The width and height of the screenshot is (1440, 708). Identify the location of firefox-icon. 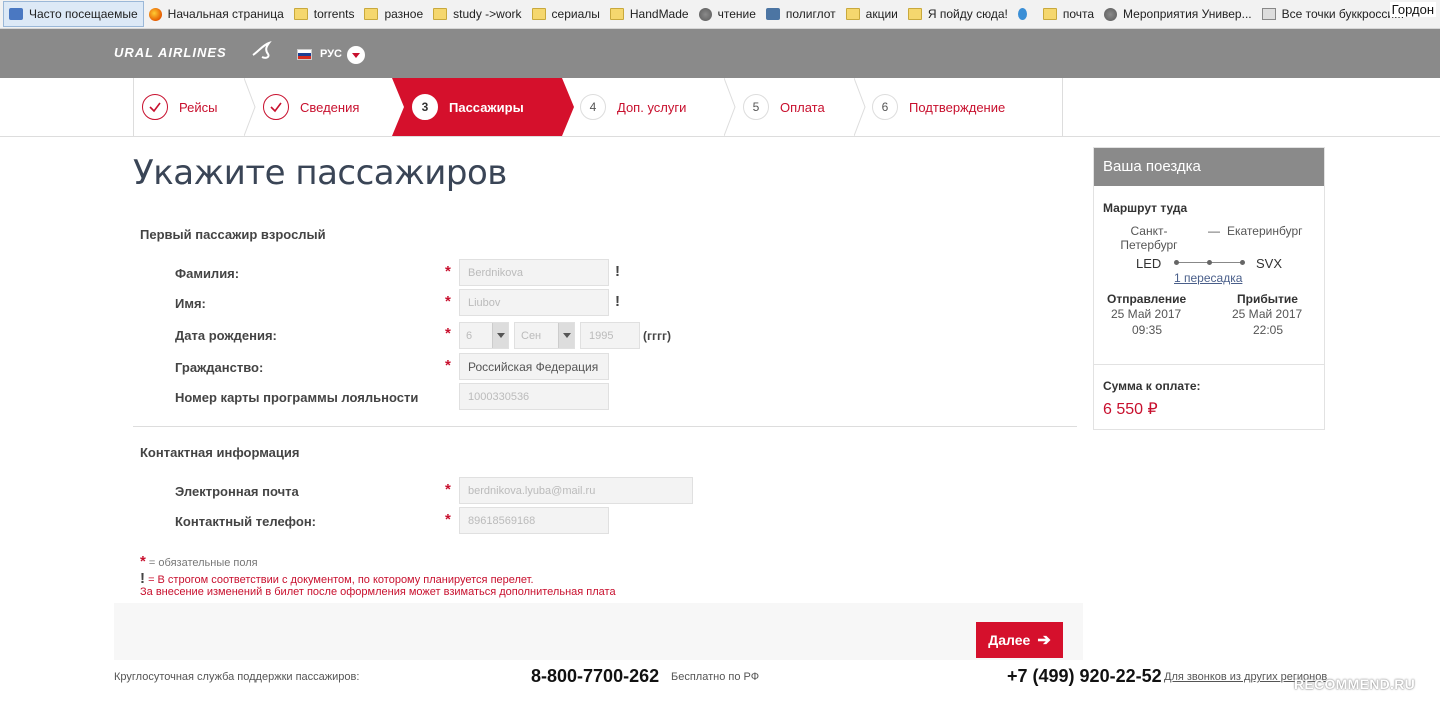
(155, 14).